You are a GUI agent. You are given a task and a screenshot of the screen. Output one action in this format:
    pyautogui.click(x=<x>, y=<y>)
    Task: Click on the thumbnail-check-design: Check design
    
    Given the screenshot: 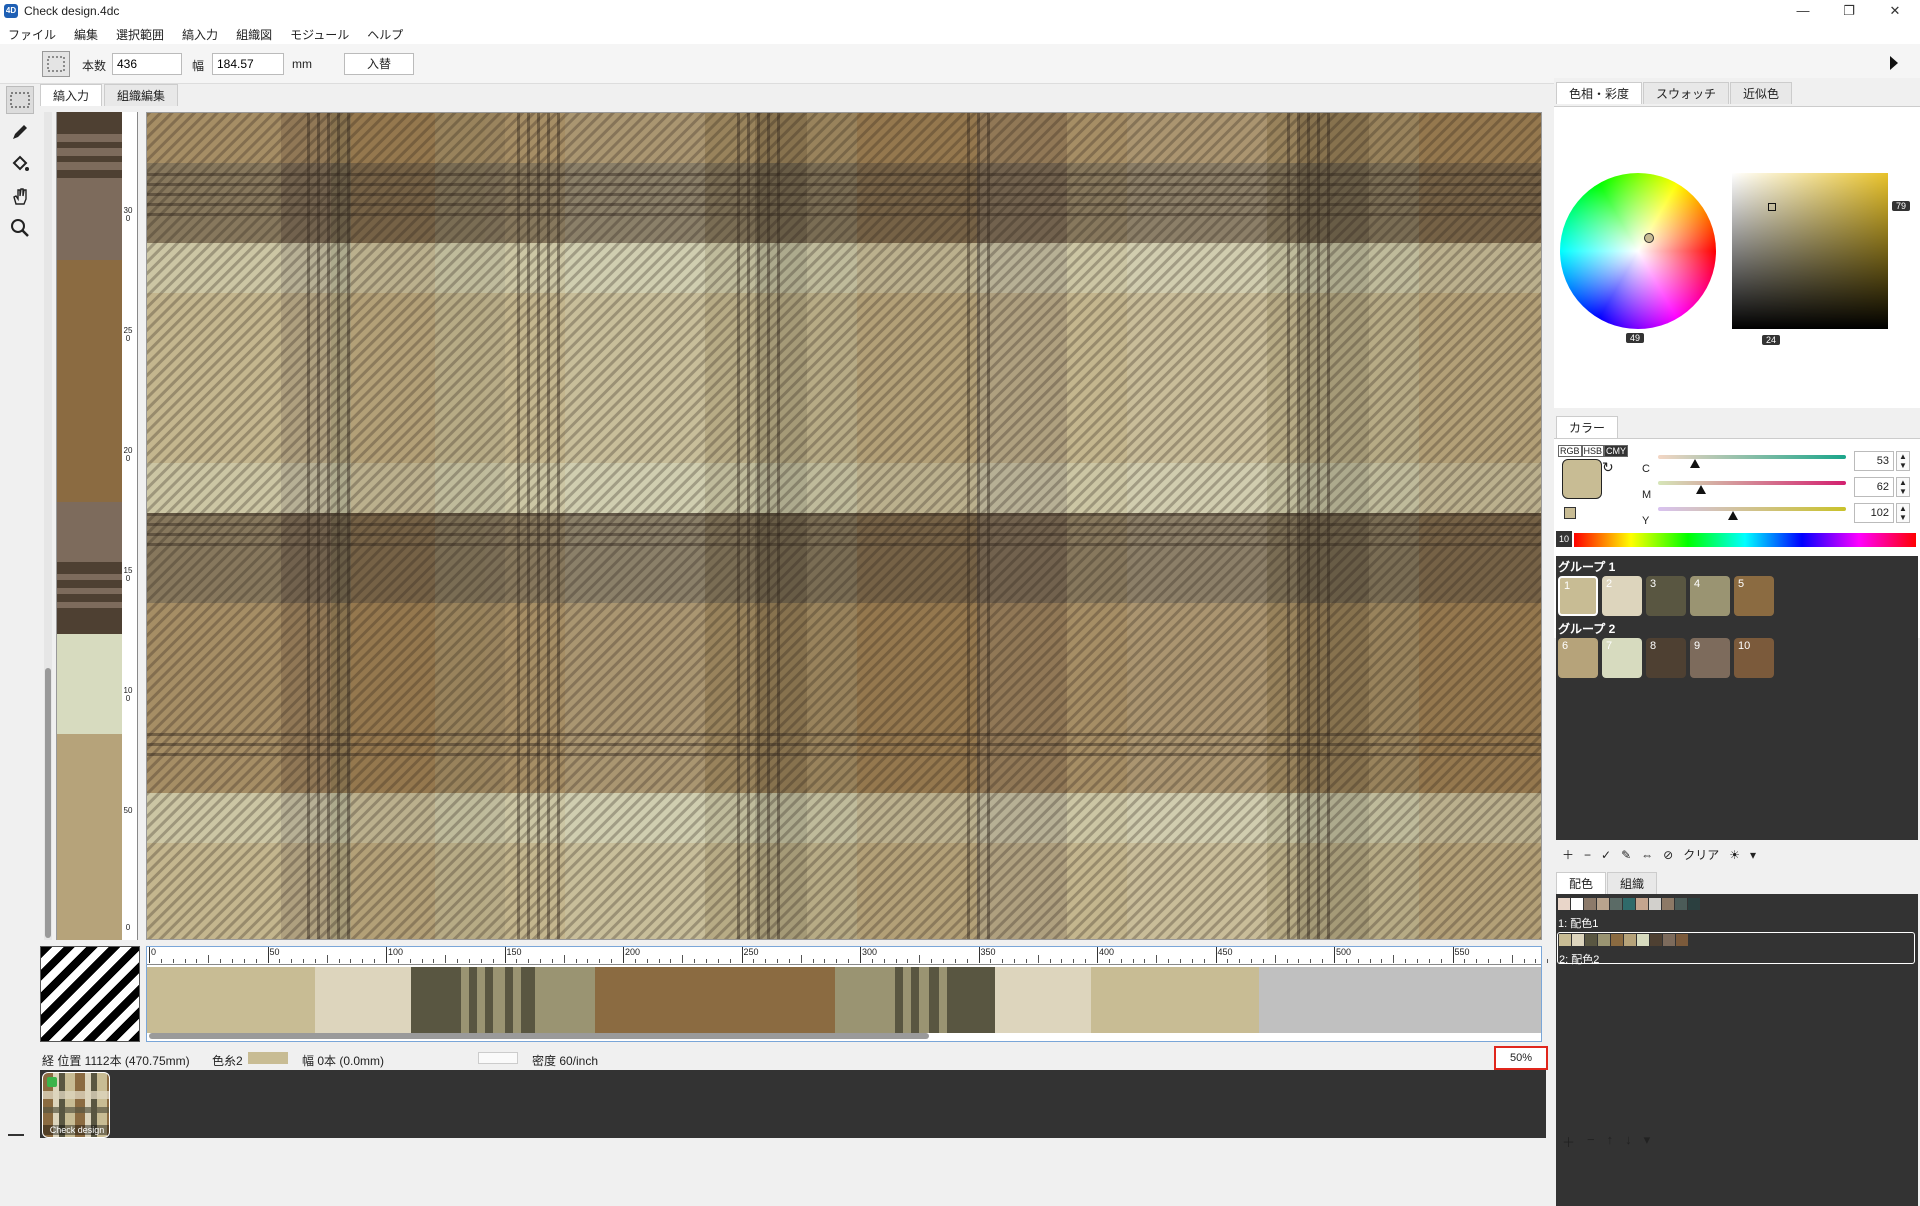 What is the action you would take?
    pyautogui.click(x=76, y=1105)
    